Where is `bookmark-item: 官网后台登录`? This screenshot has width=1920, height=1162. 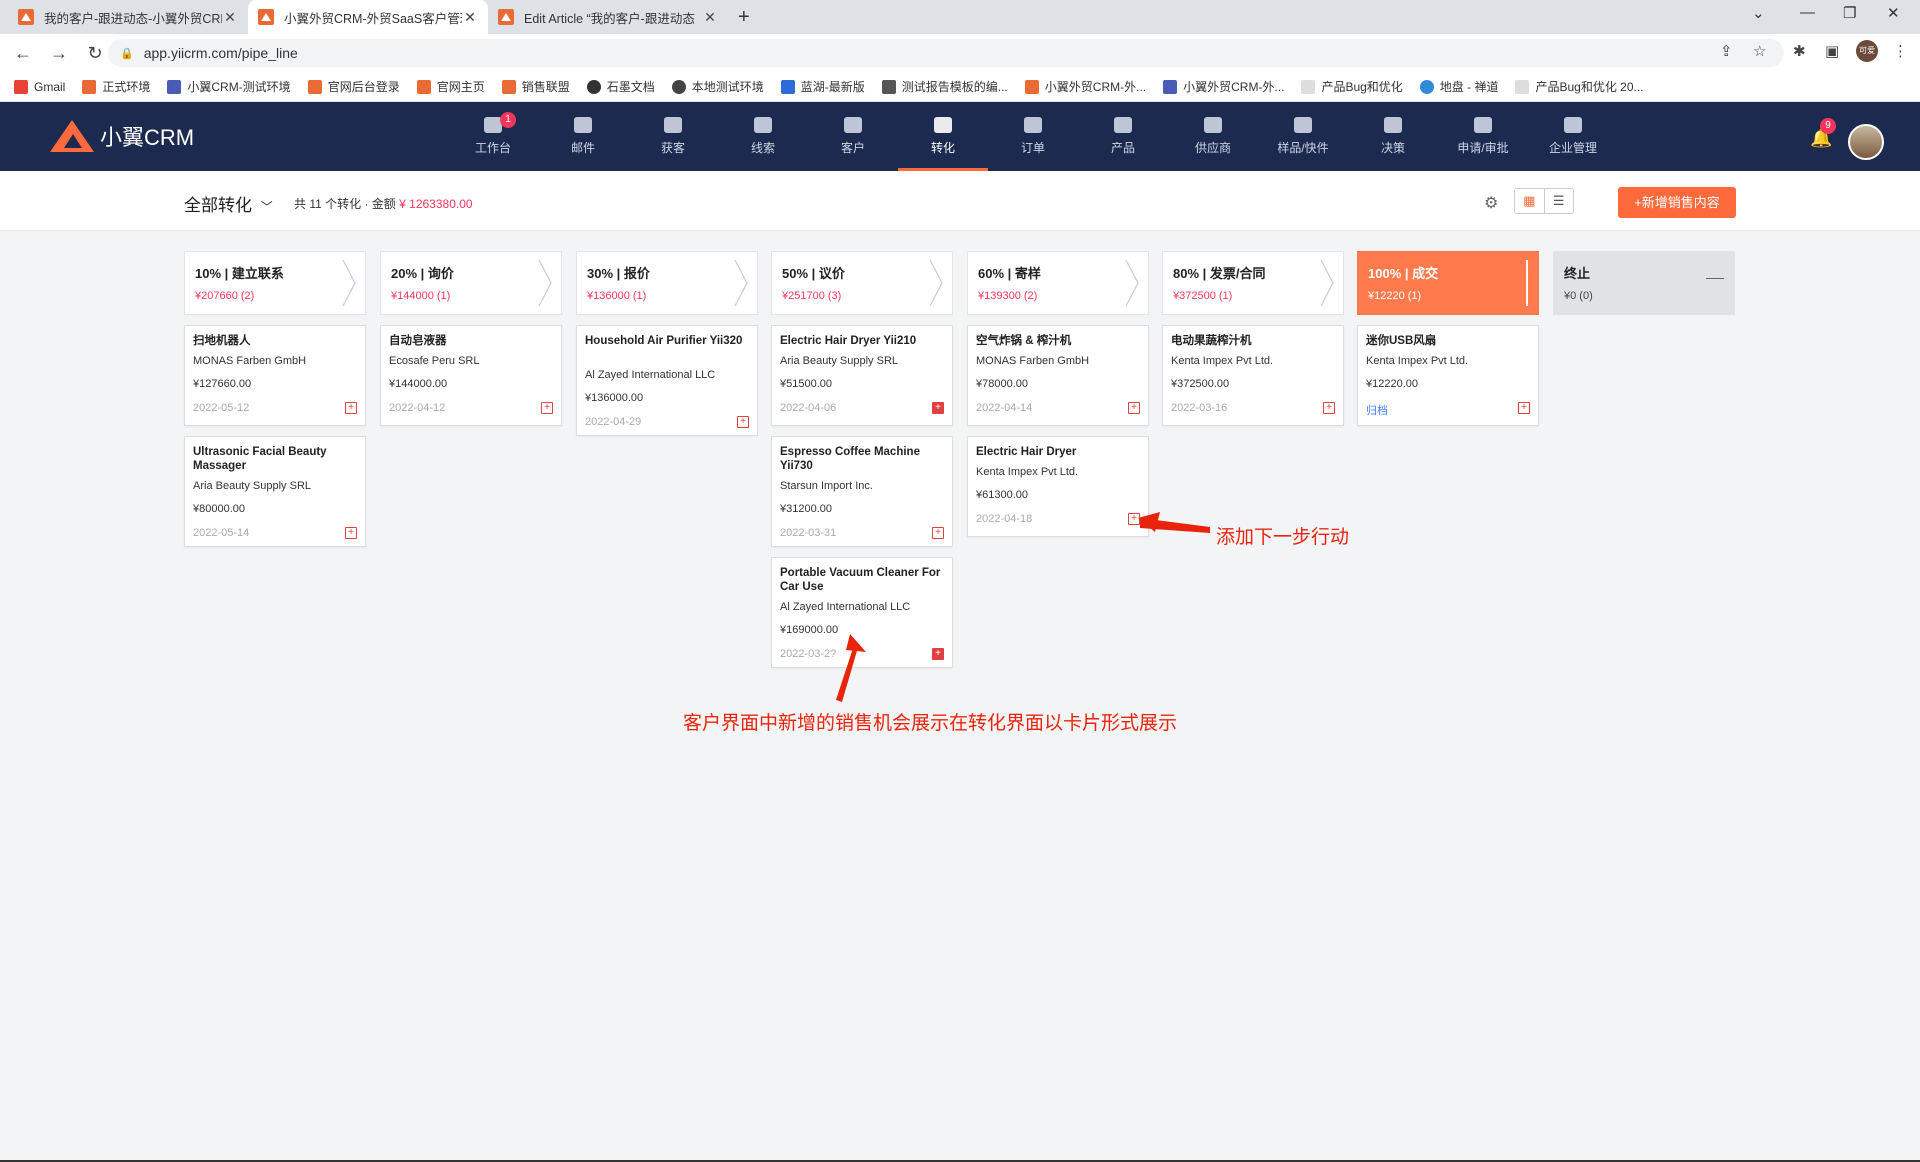 bookmark-item: 官网后台登录 is located at coordinates (353, 86).